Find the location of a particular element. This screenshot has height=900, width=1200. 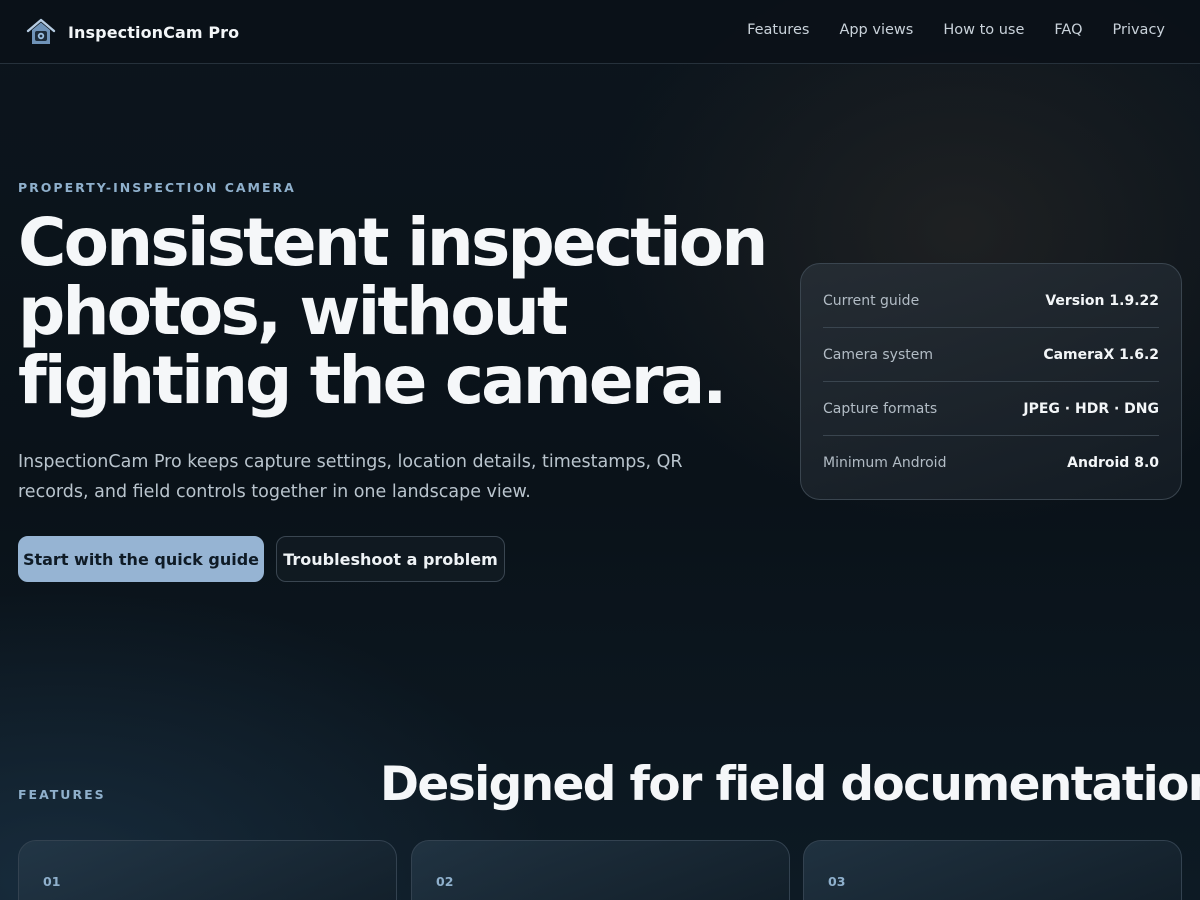

feature-card-2: 02 is located at coordinates (600, 870).